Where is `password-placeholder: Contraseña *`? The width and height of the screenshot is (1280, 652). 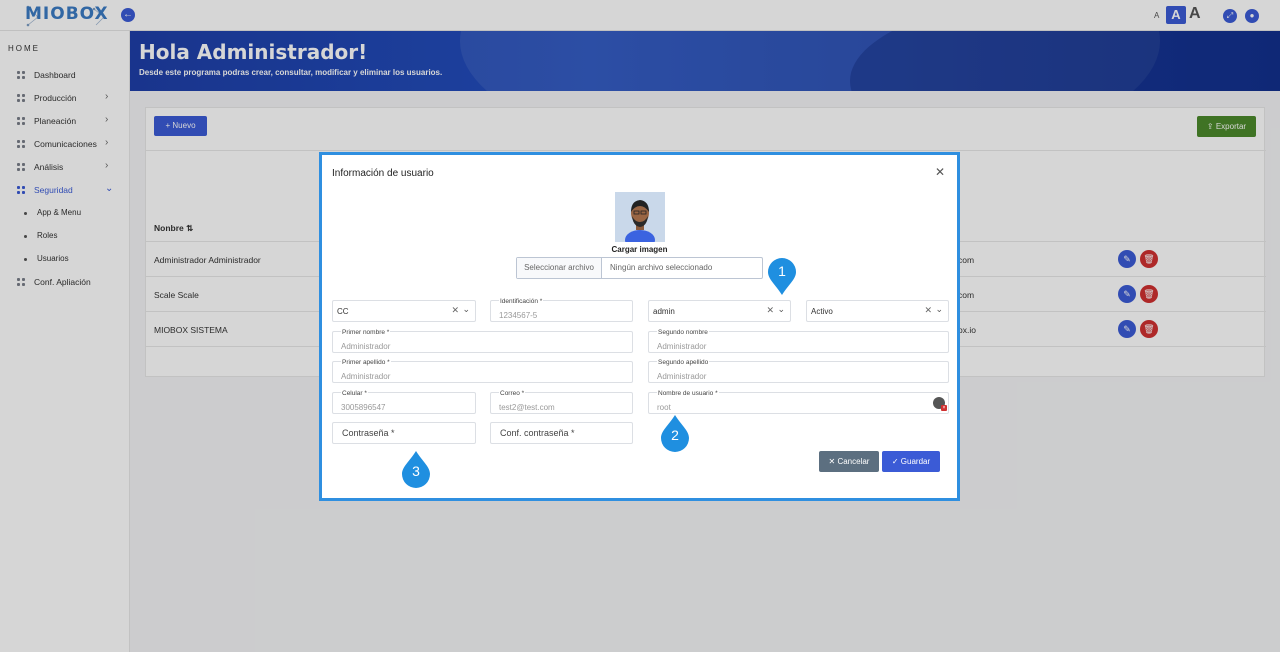
password-placeholder: Contraseña * is located at coordinates (368, 433).